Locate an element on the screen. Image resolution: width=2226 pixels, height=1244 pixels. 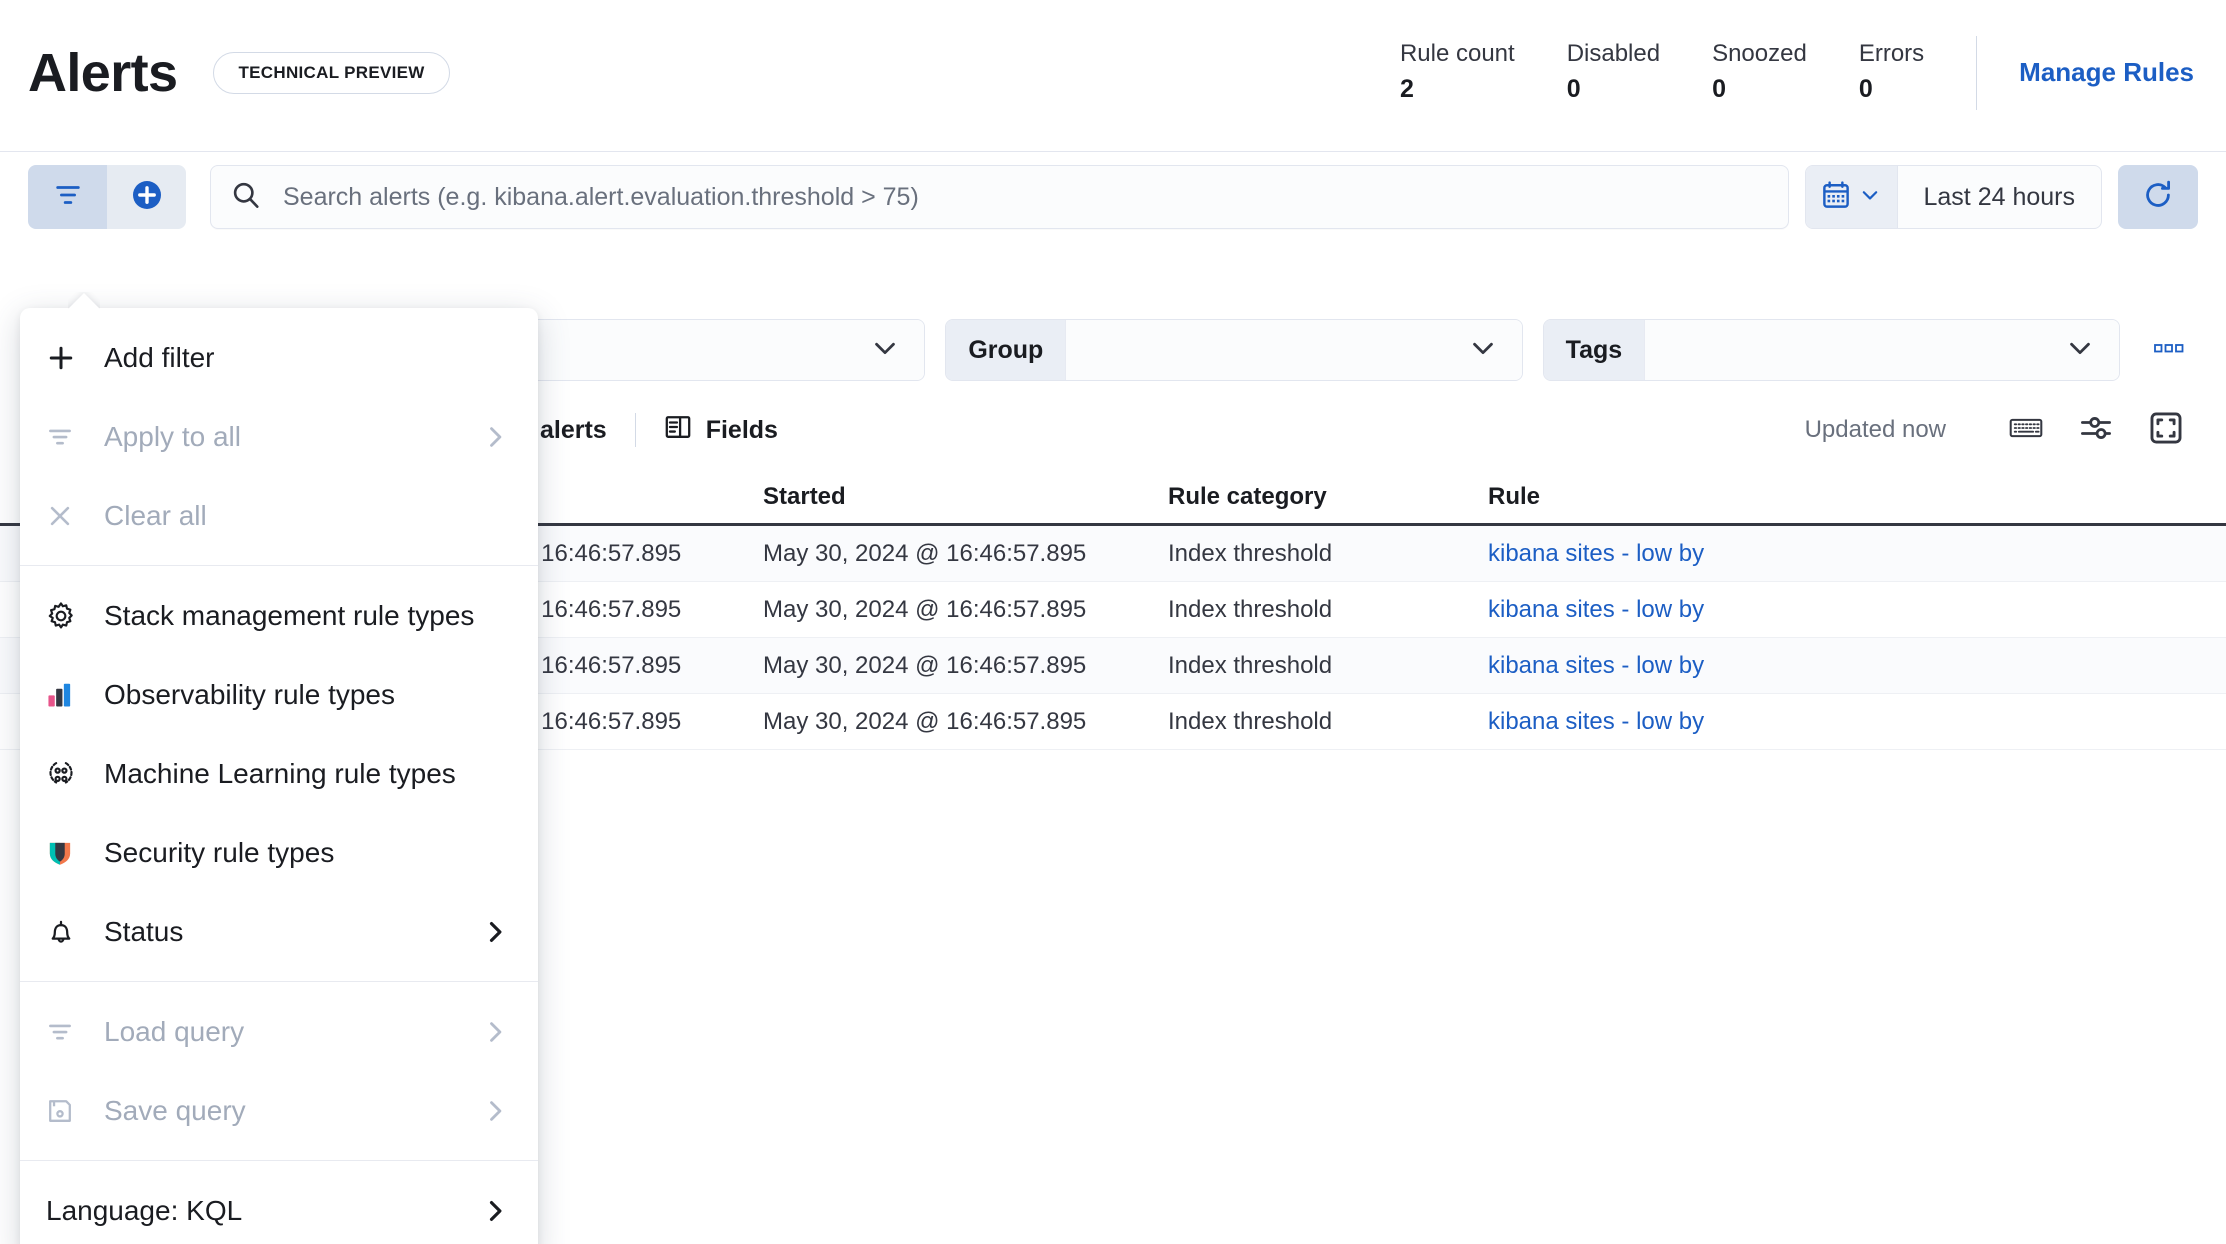
menu-item-label: Add filter is located at coordinates (159, 357).